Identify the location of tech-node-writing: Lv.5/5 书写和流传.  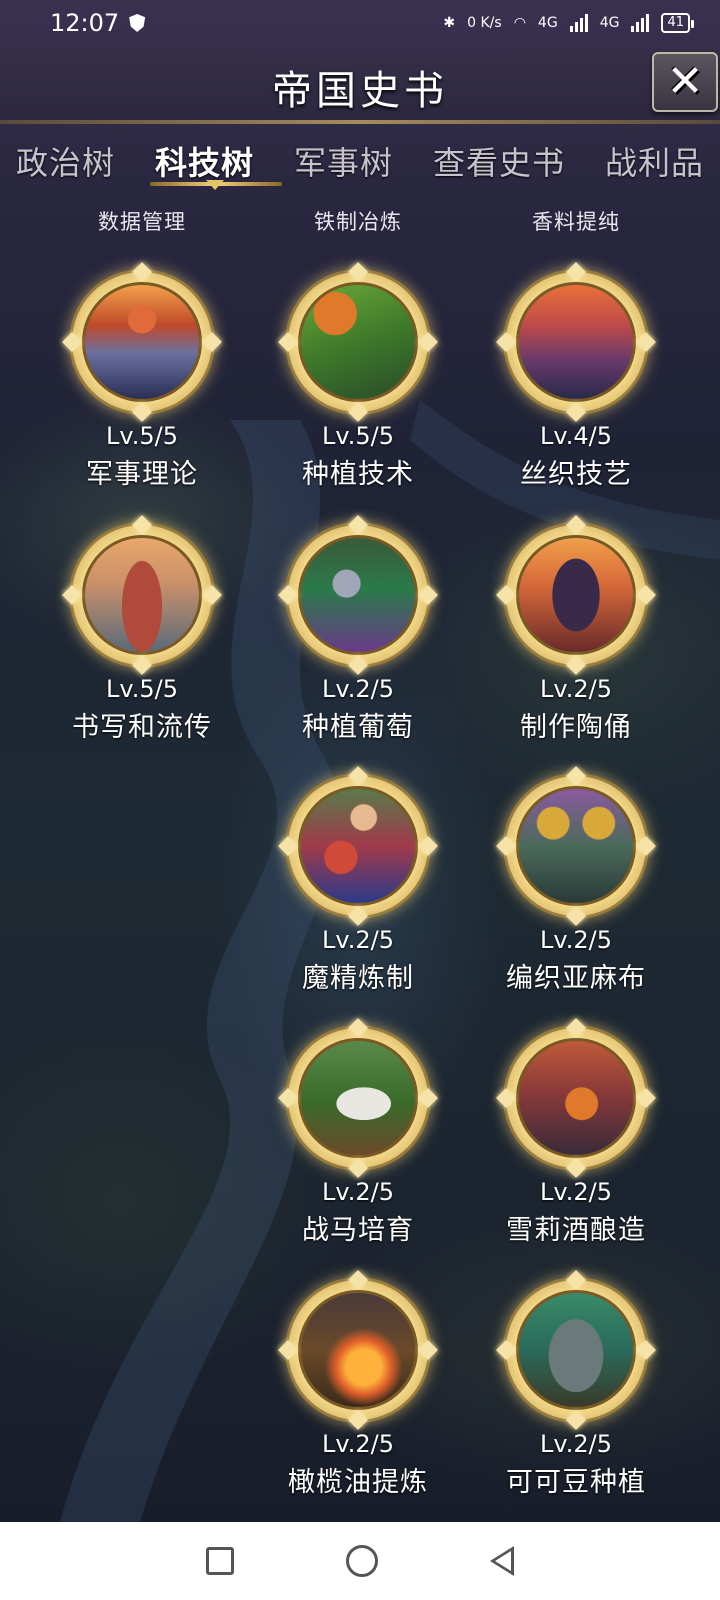
(142, 640).